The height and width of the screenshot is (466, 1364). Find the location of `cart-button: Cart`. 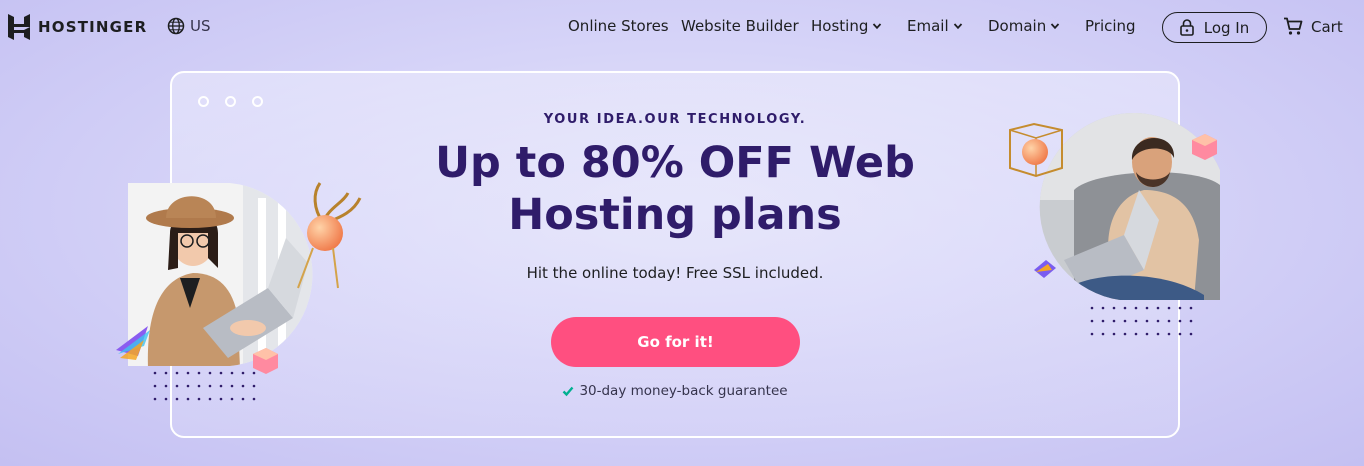

cart-button: Cart is located at coordinates (1313, 26).